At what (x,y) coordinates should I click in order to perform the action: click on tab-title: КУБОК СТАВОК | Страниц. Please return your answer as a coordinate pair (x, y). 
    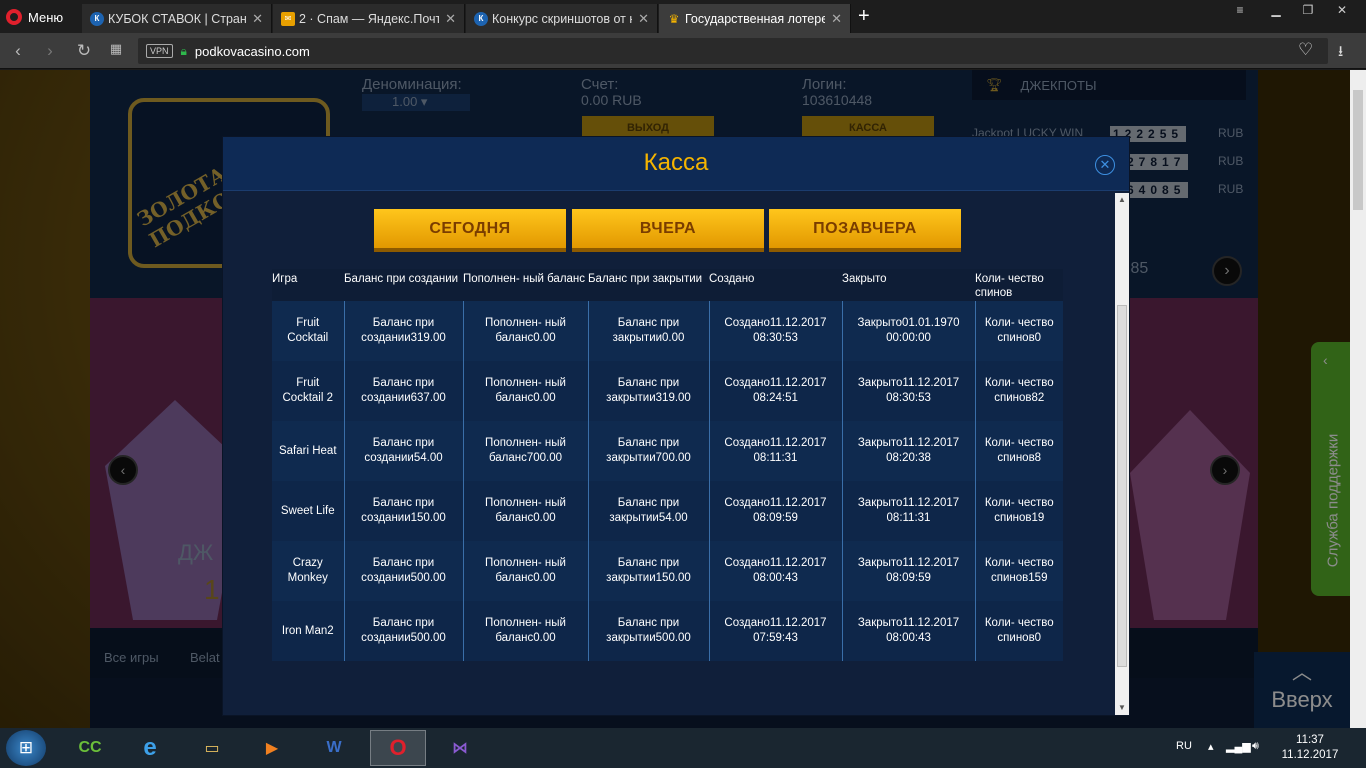
    Looking at the image, I should click on (177, 18).